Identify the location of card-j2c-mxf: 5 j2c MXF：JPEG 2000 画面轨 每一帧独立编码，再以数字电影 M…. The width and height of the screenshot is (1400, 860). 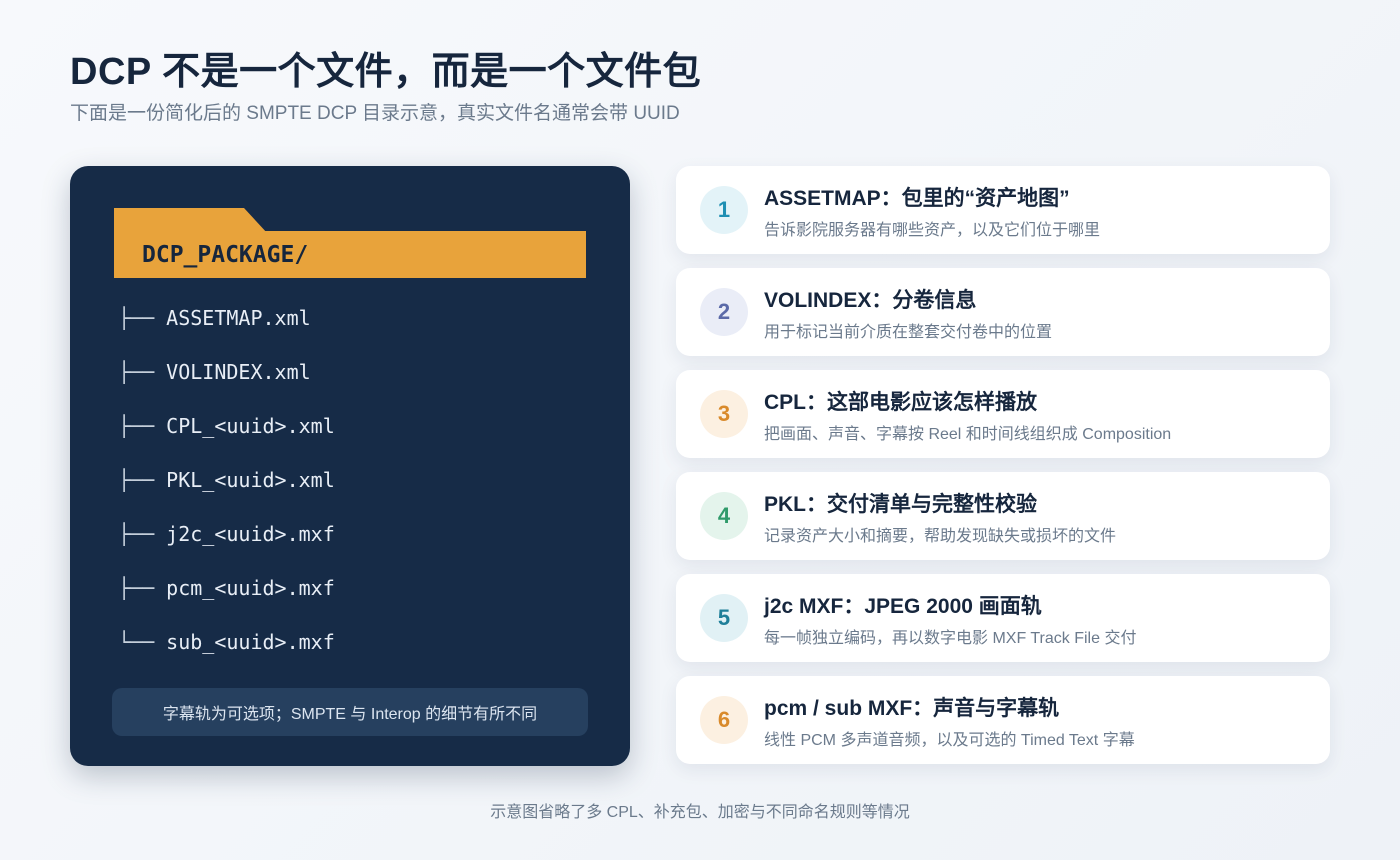
(1003, 618).